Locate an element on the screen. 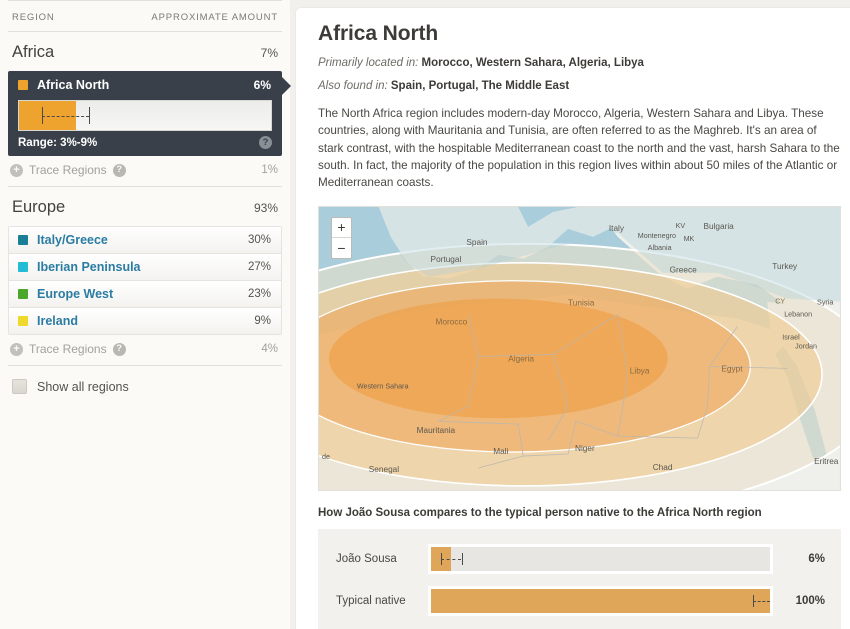  selected-region-card-africa-north: Africa North 6% Range: 3%-9% ? is located at coordinates (149, 113).